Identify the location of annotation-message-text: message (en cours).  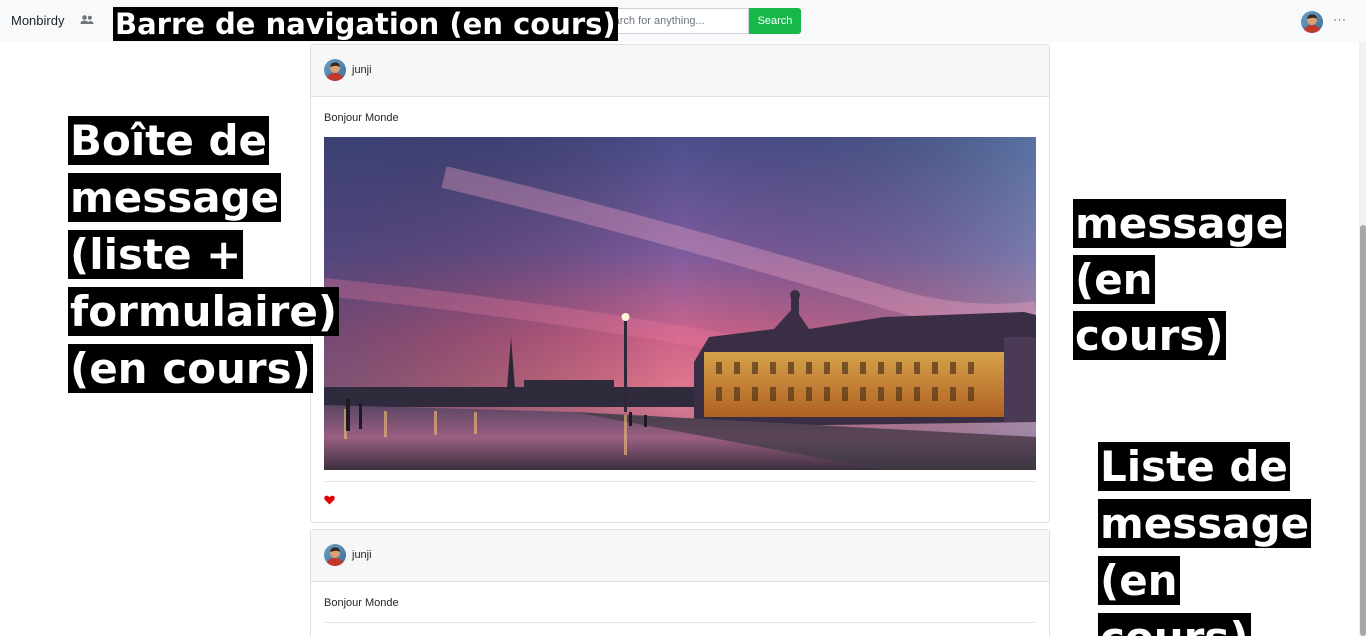
(1180, 279).